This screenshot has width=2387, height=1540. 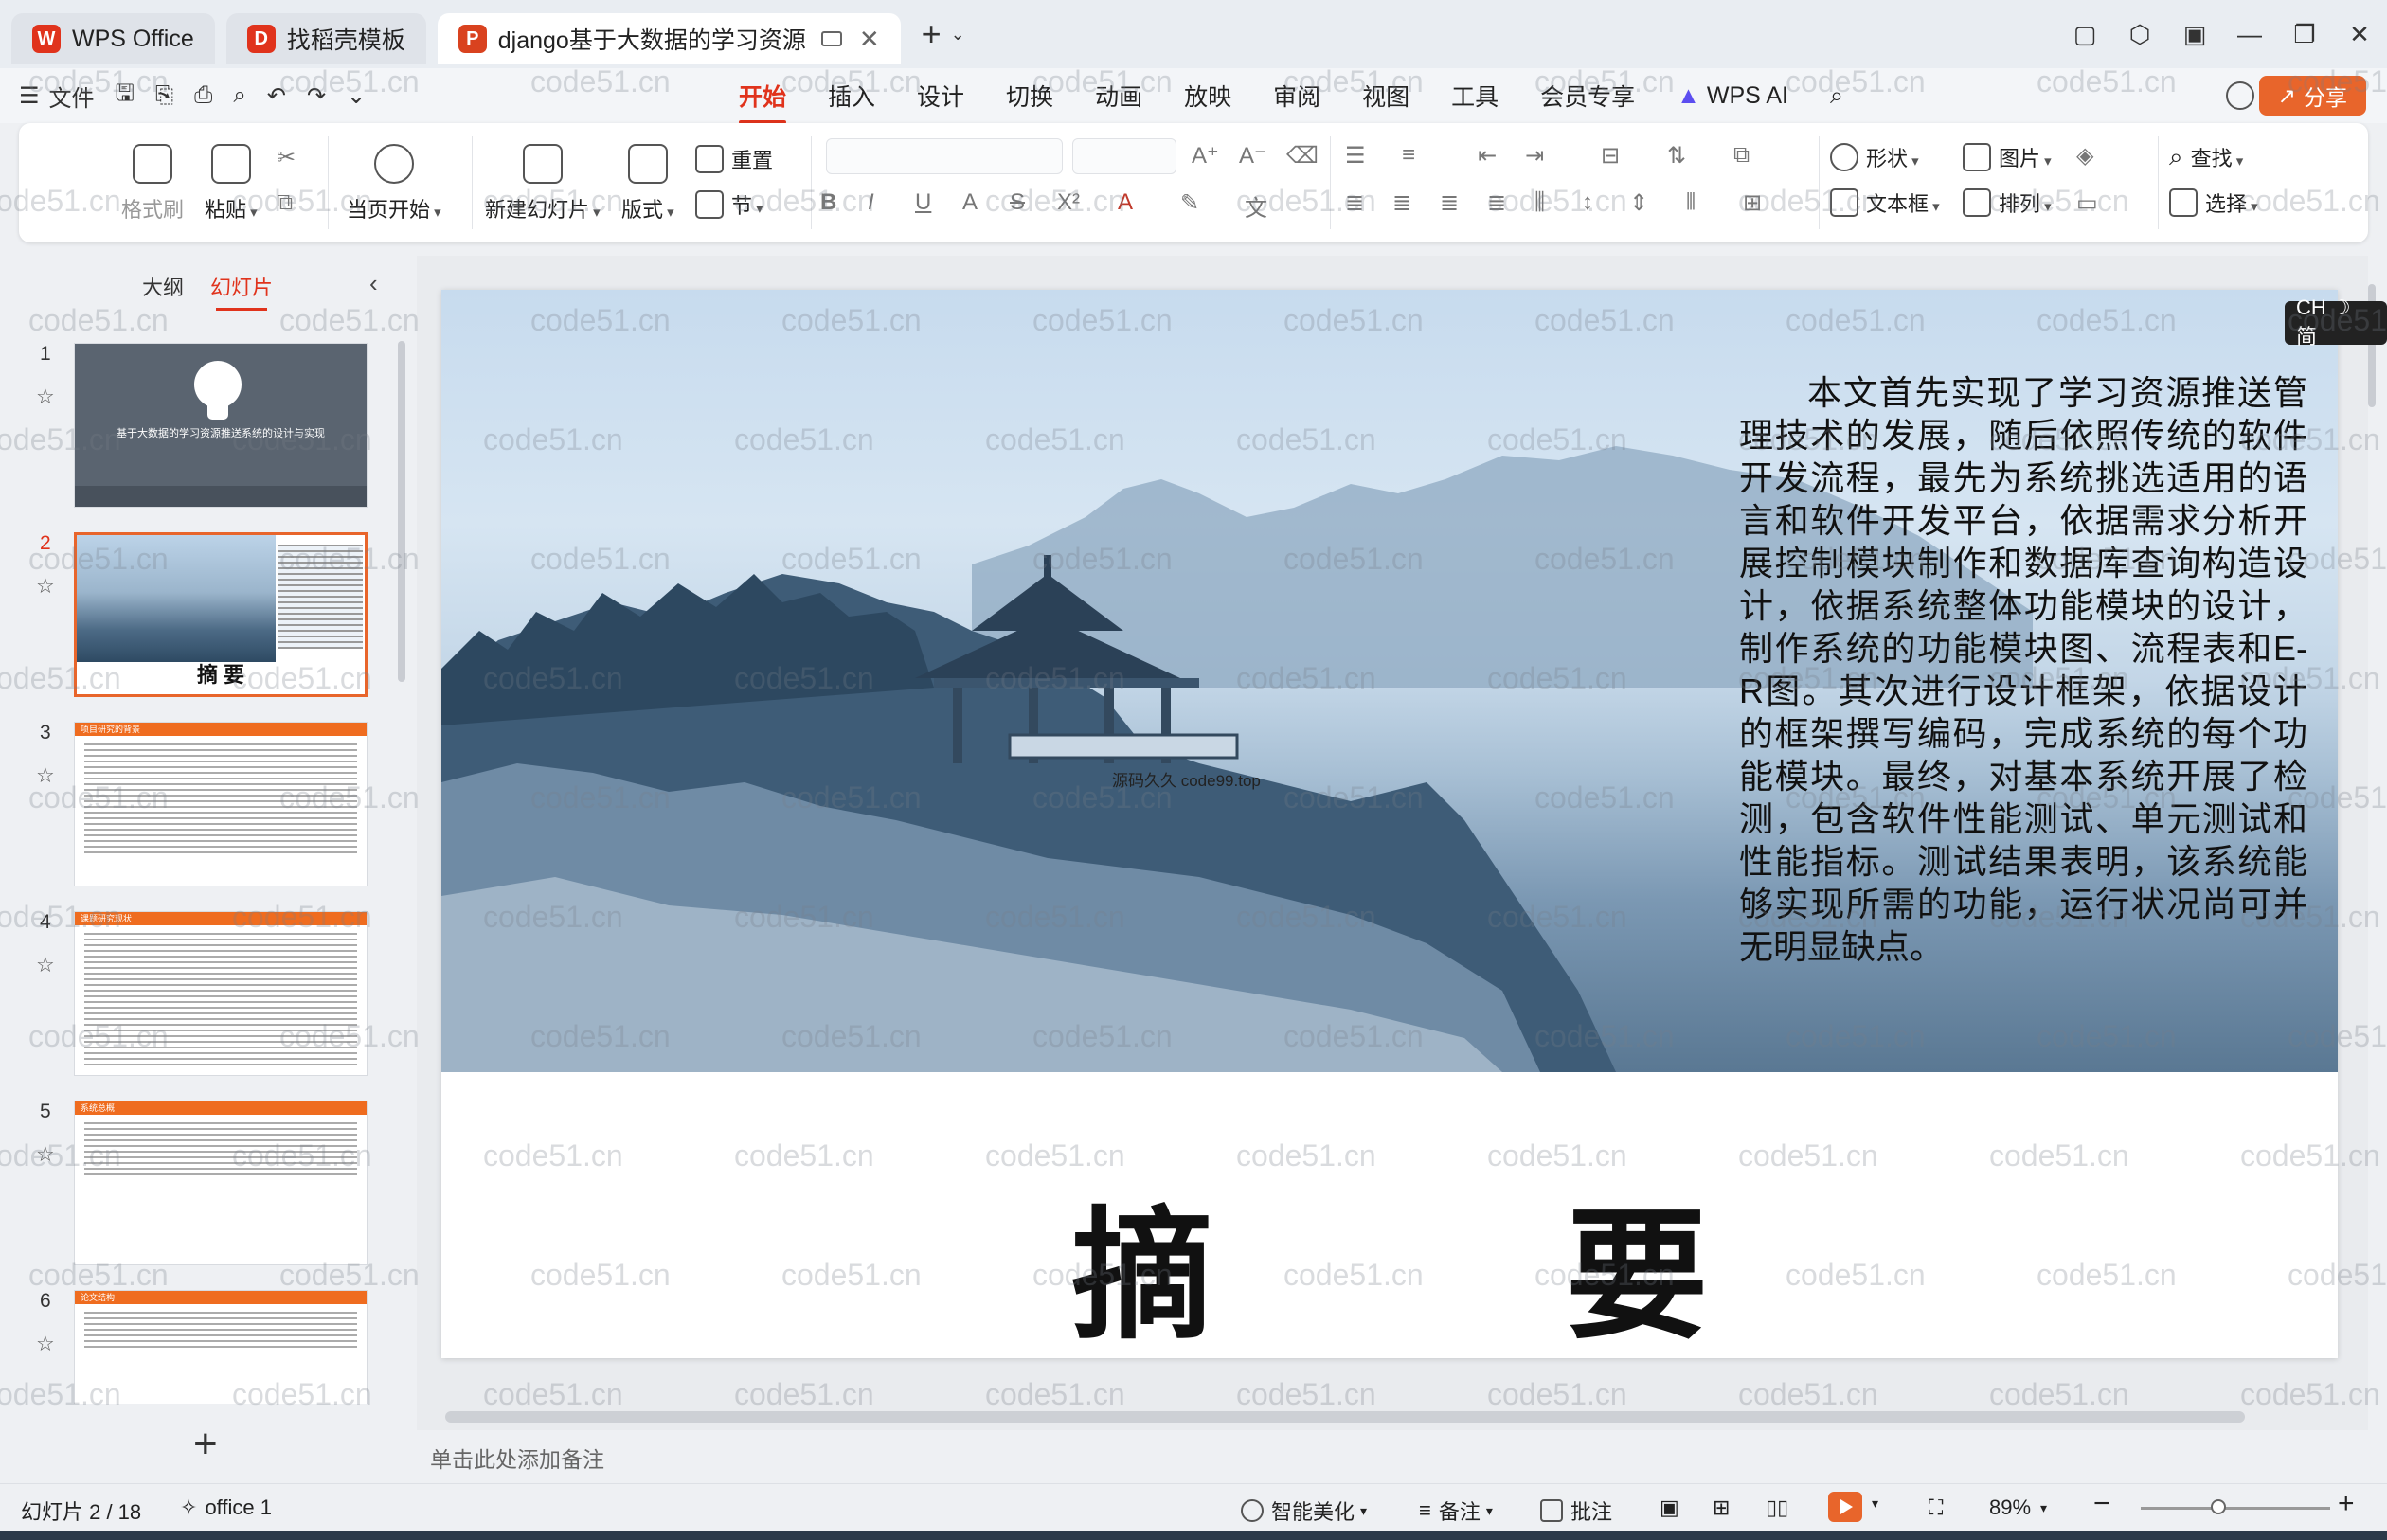 I want to click on chevron-down-icon: ▾, so click(x=1875, y=1503).